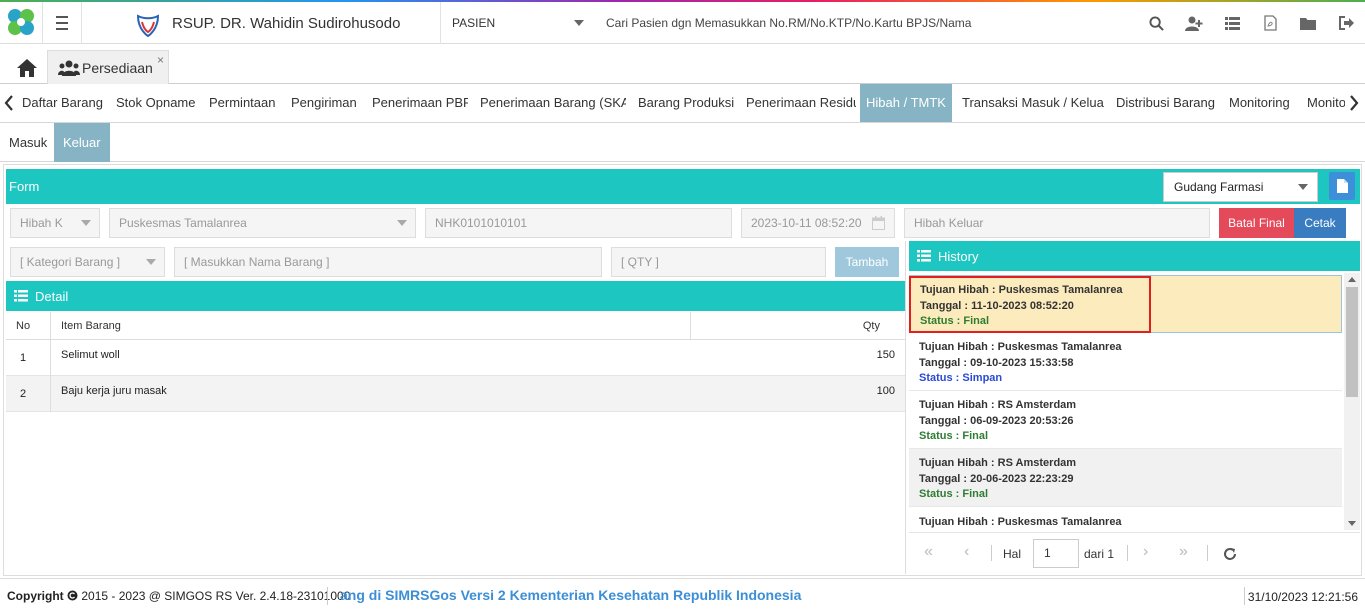 The height and width of the screenshot is (613, 1365). I want to click on row-no: 1, so click(23, 358).